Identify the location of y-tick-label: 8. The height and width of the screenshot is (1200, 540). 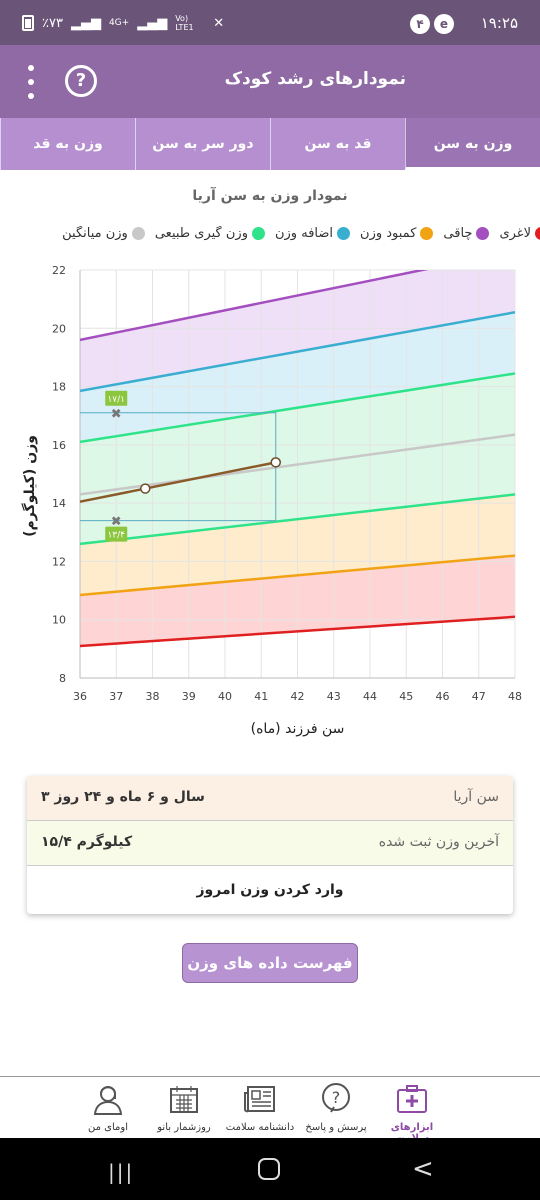
(62, 678).